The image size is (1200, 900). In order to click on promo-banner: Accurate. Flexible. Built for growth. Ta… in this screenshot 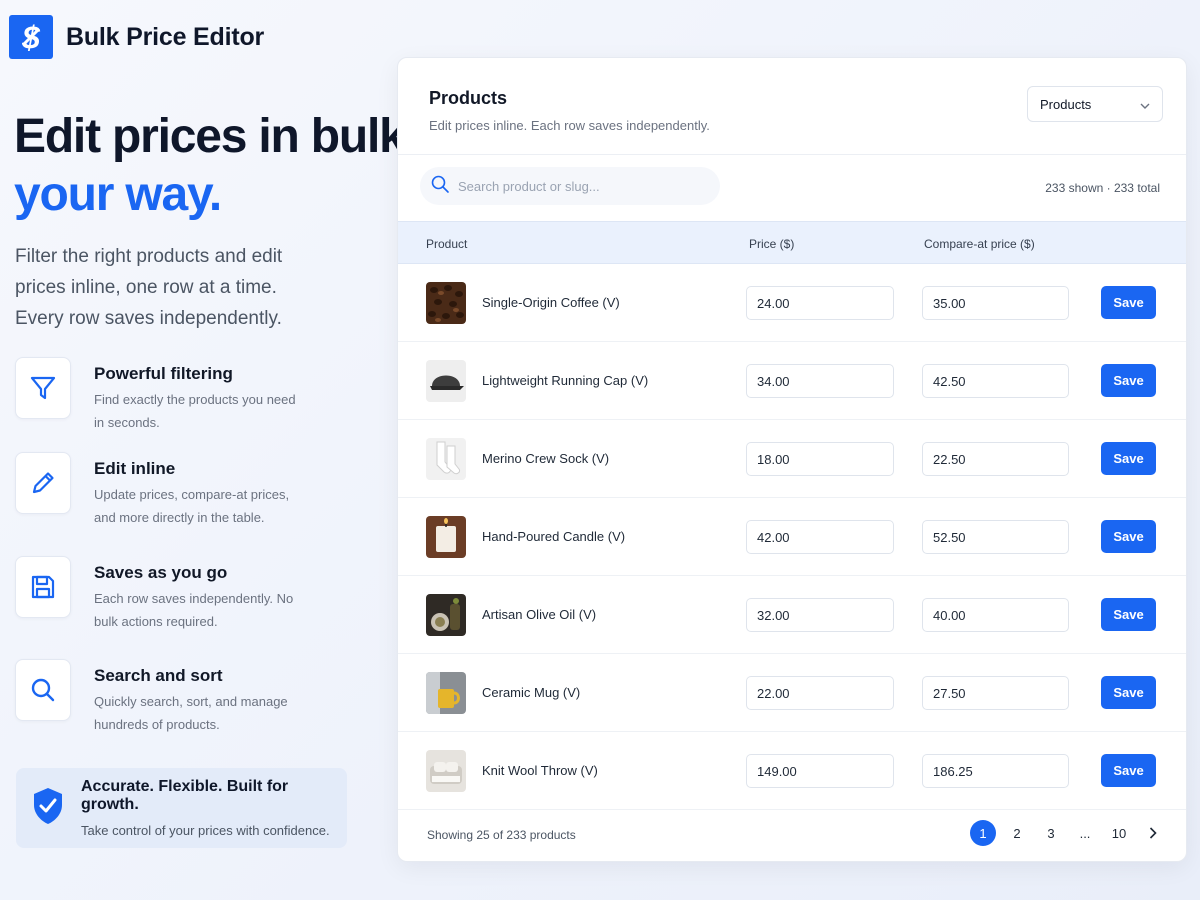, I will do `click(181, 808)`.